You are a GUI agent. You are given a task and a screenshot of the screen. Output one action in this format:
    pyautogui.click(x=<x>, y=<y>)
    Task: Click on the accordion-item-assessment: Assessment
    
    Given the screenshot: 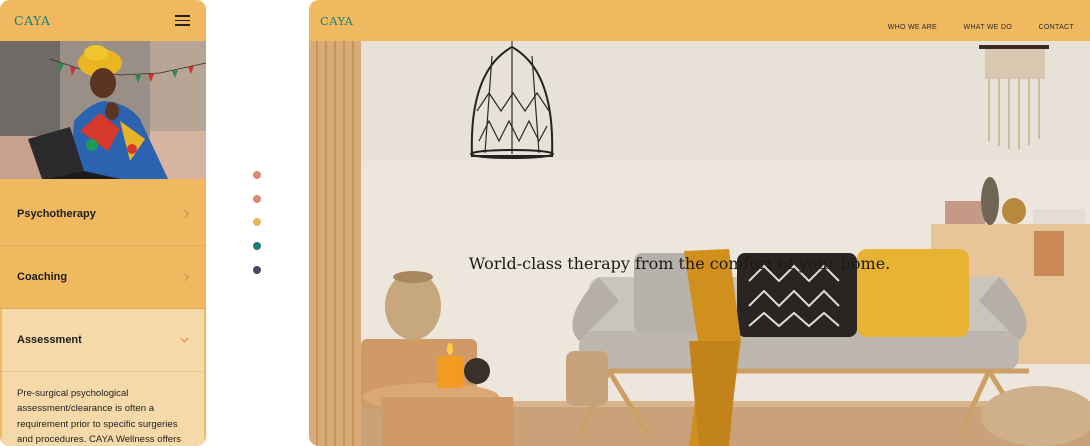 What is the action you would take?
    pyautogui.click(x=103, y=340)
    